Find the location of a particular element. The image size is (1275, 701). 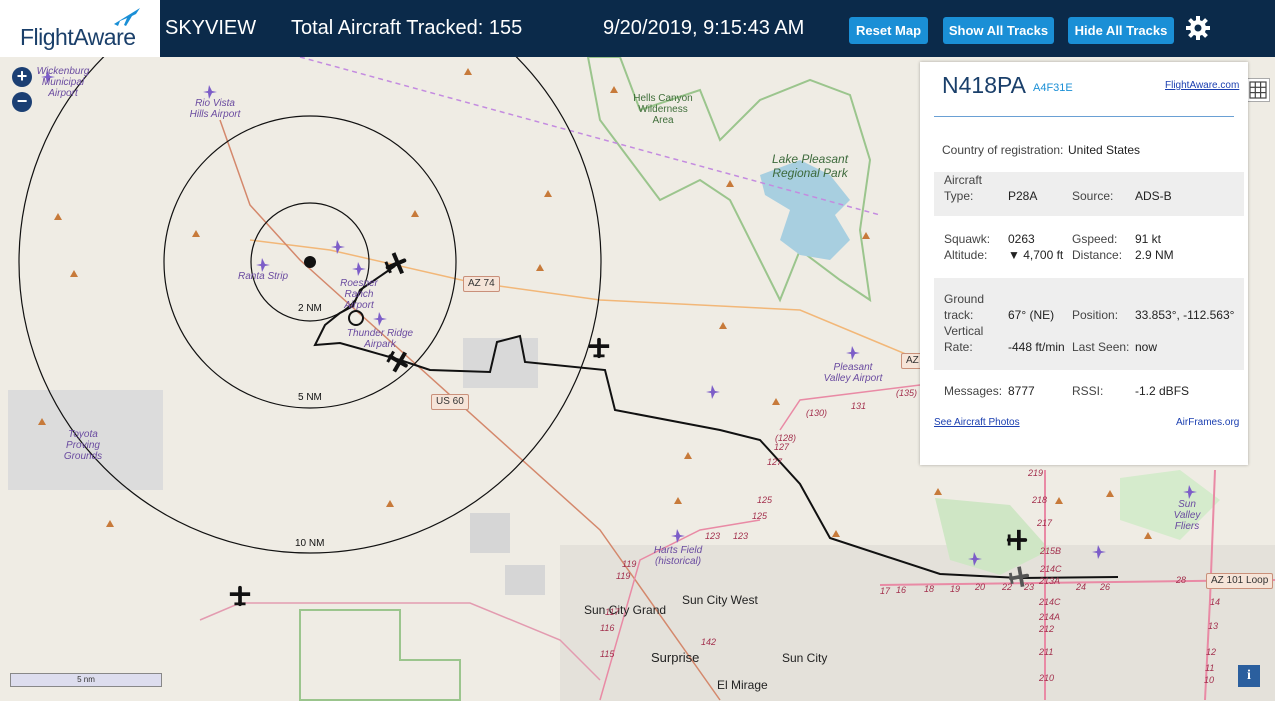

layers-grid-button is located at coordinates (1258, 90).